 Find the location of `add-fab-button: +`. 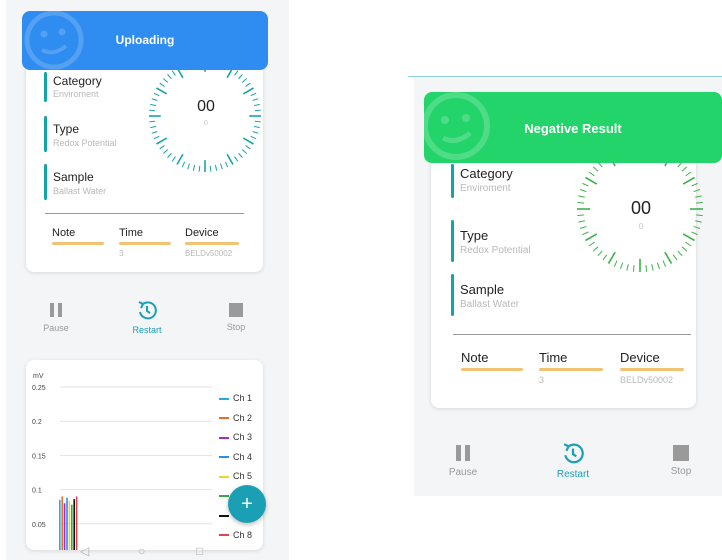

add-fab-button: + is located at coordinates (247, 504).